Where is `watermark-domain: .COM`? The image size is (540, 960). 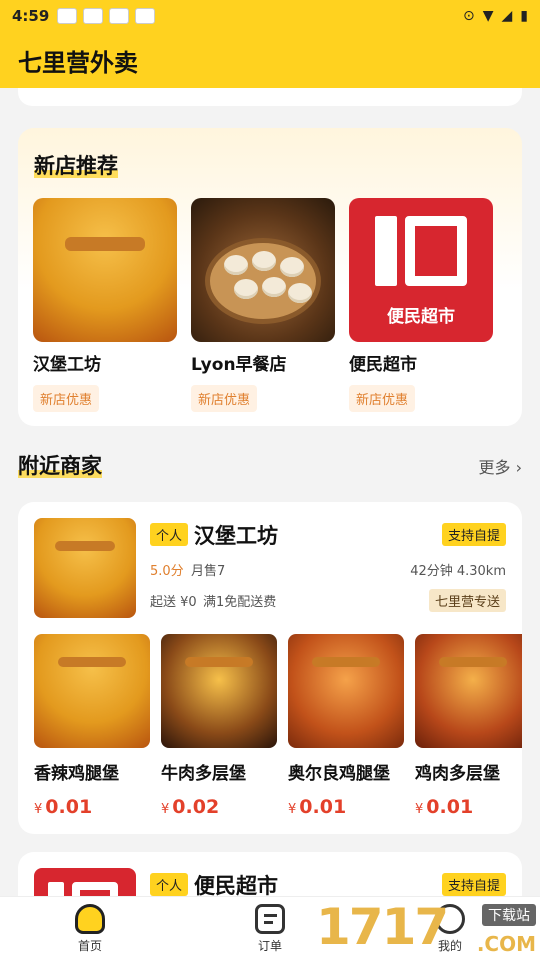
watermark-domain: .COM is located at coordinates (506, 944).